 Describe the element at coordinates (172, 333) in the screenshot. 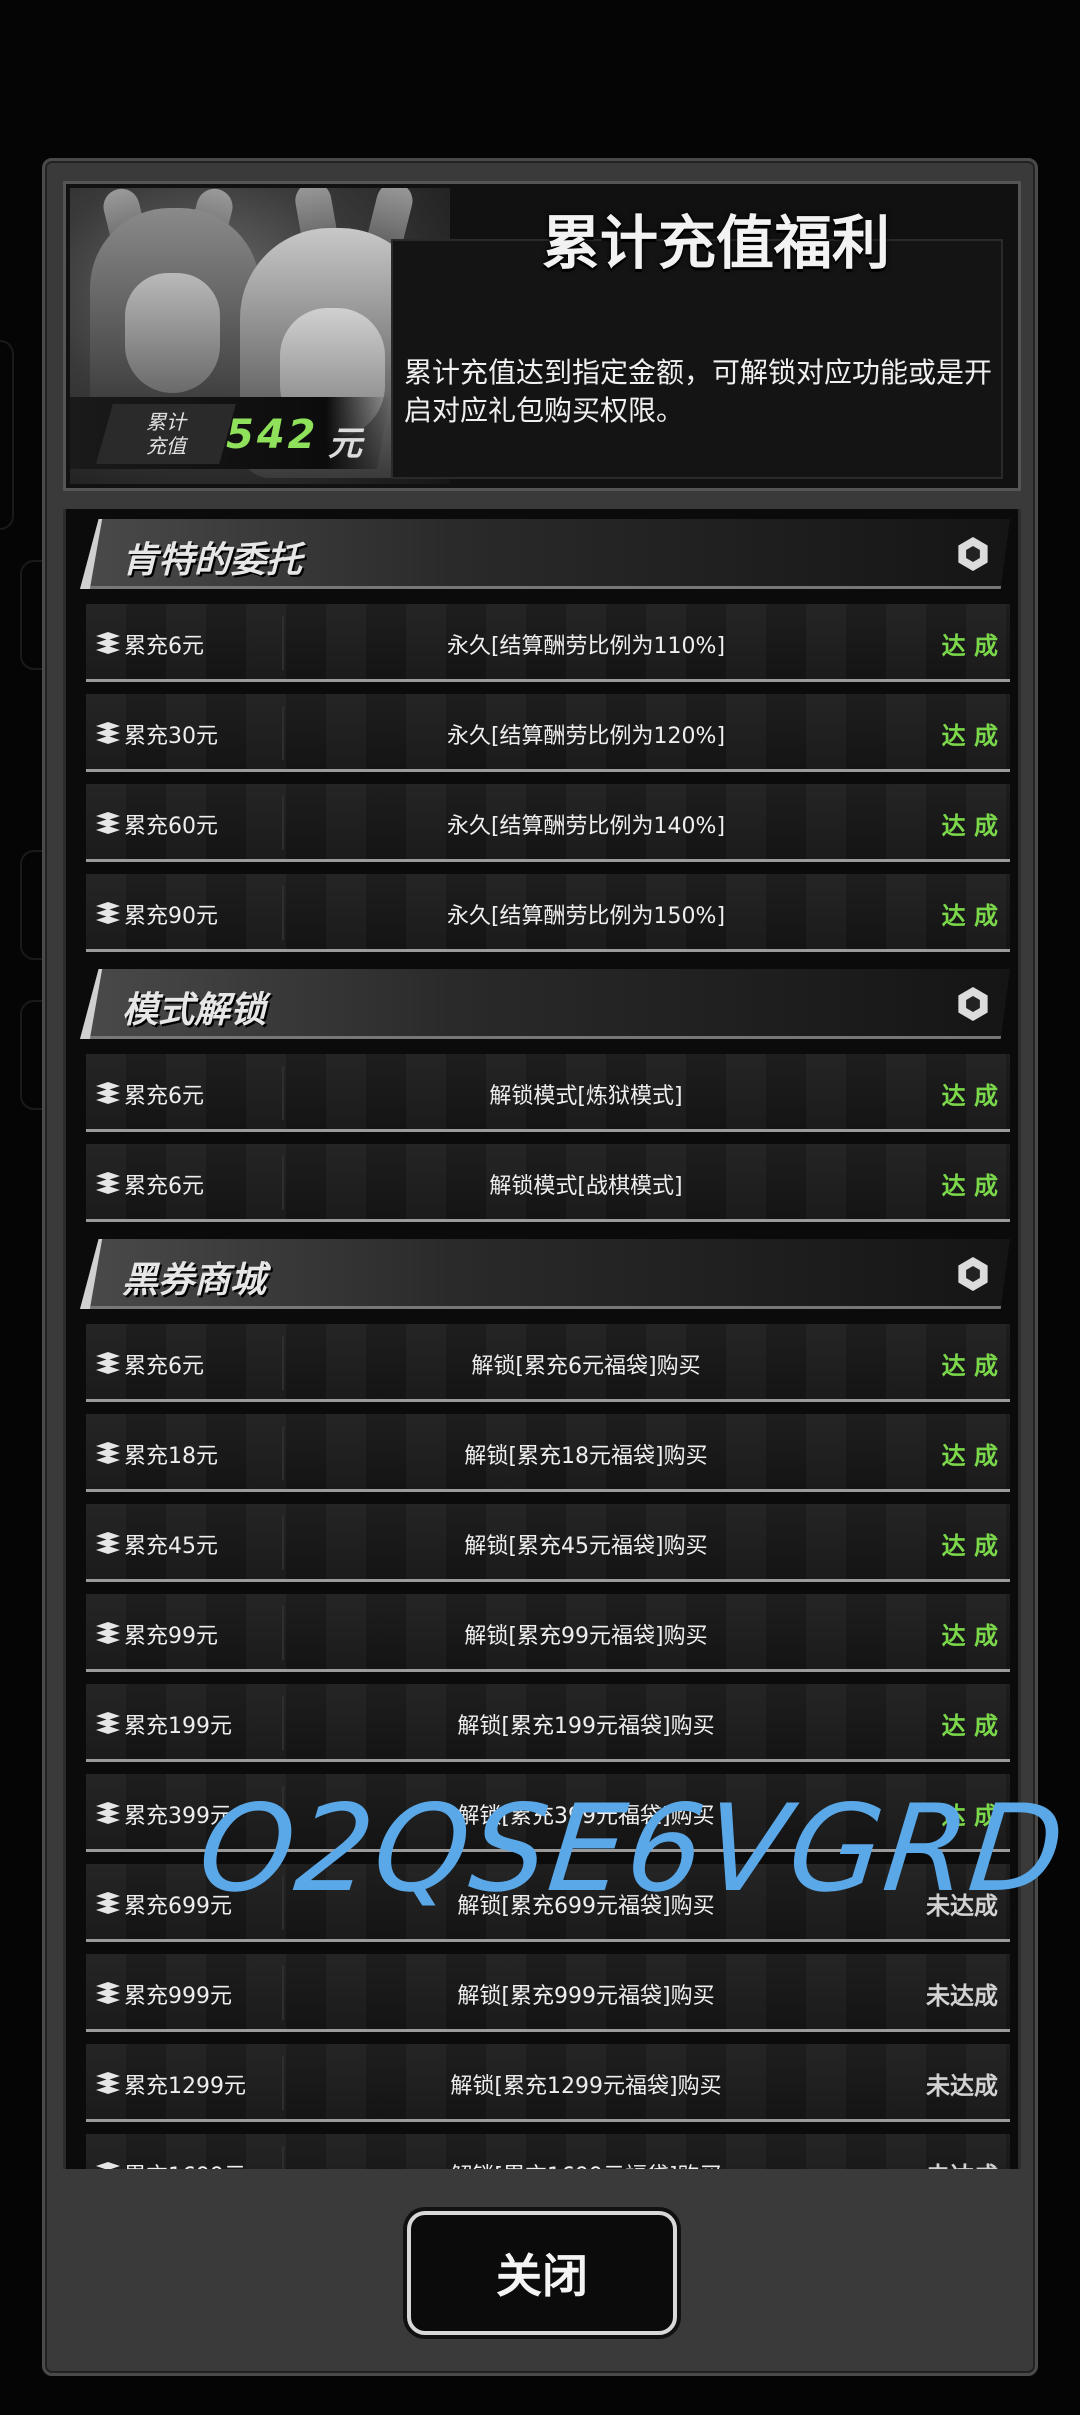

I see `character-left-face` at that location.